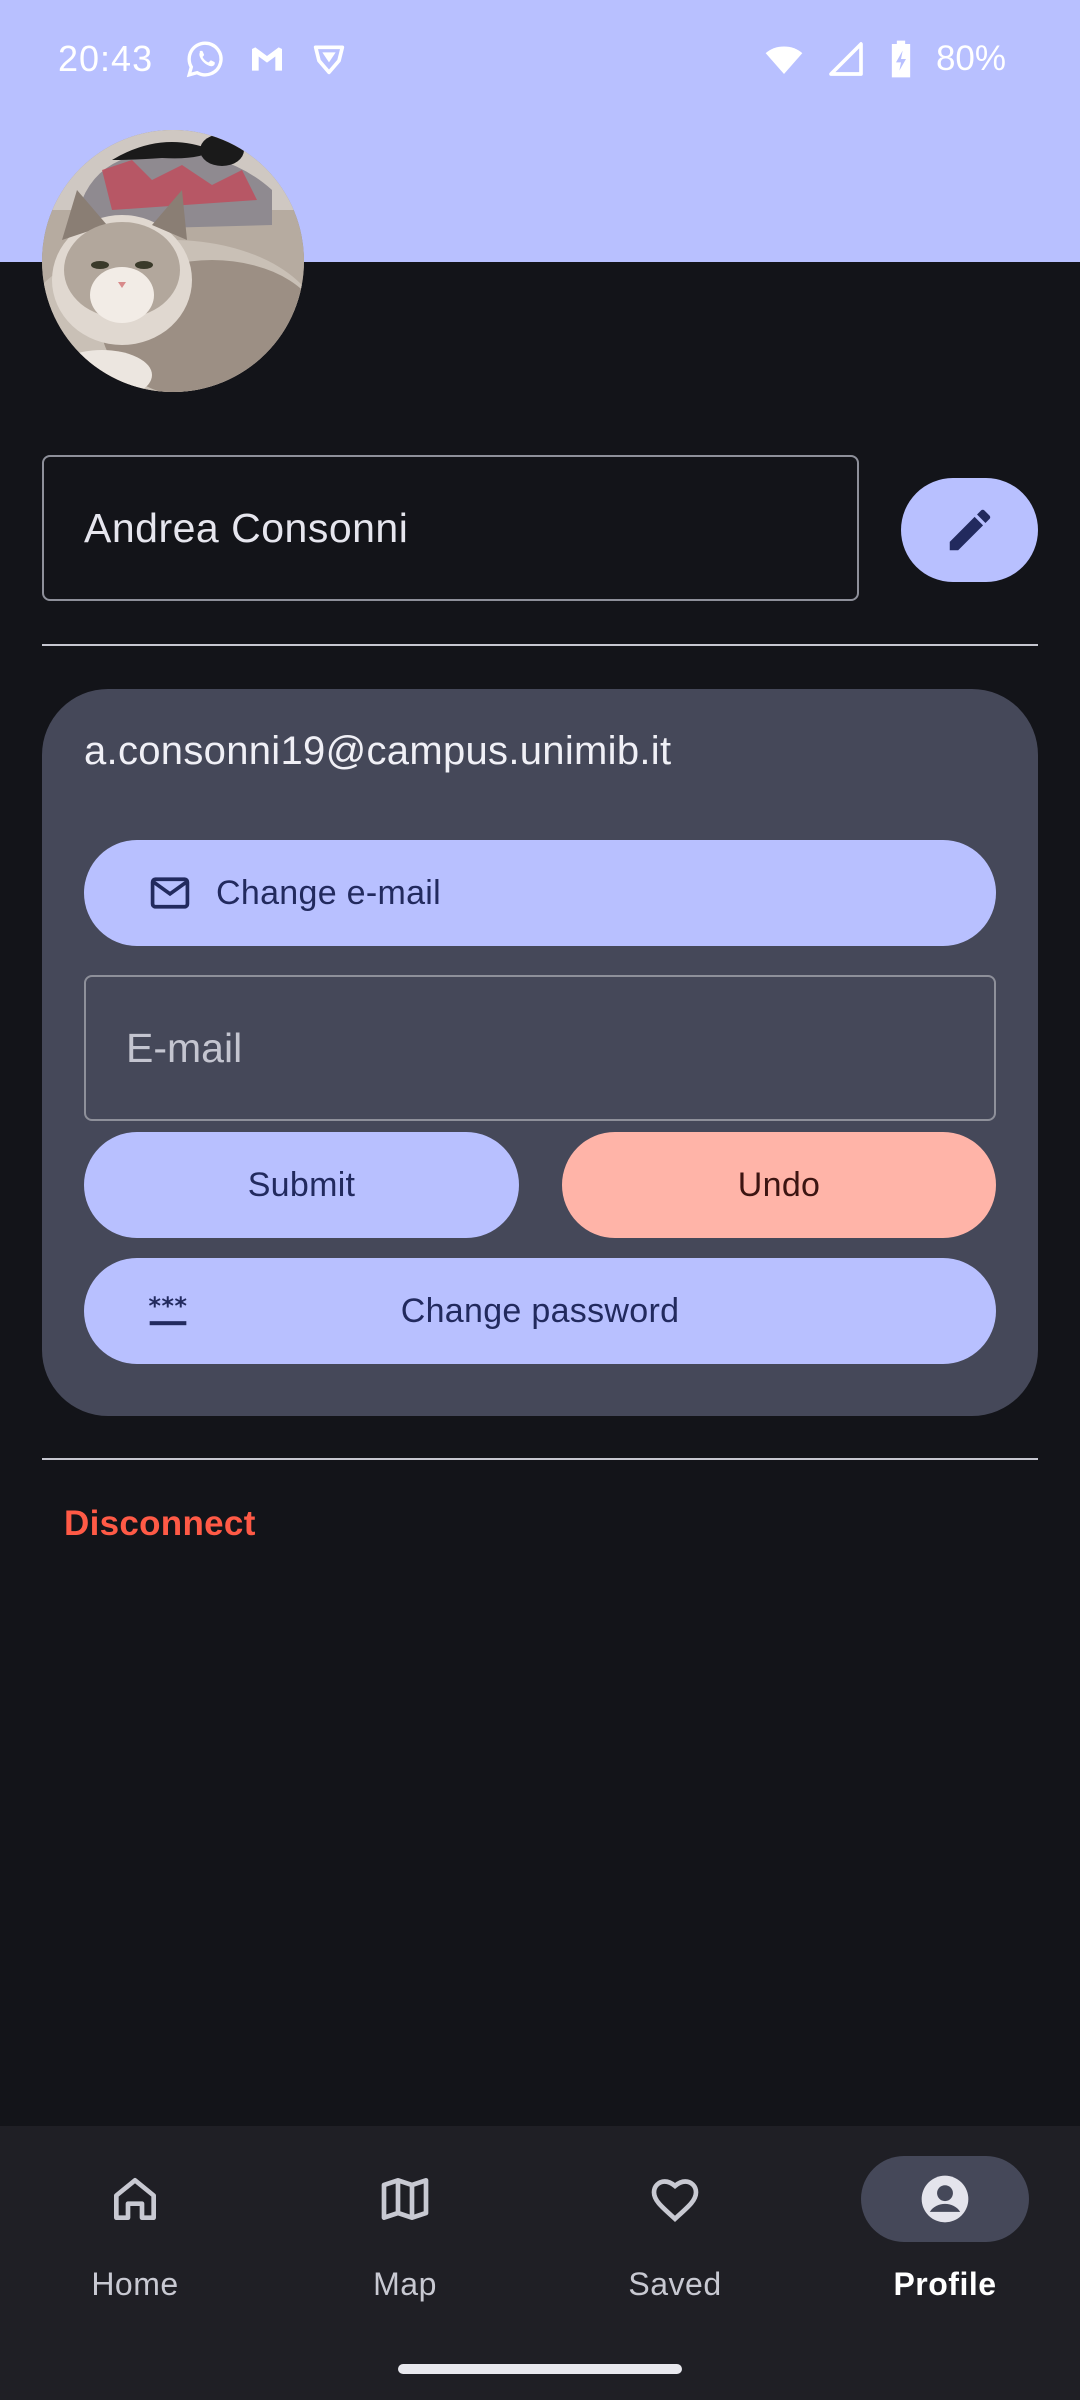 The image size is (1080, 2400). What do you see at coordinates (675, 2284) in the screenshot?
I see `nav-label-saved: Saved` at bounding box center [675, 2284].